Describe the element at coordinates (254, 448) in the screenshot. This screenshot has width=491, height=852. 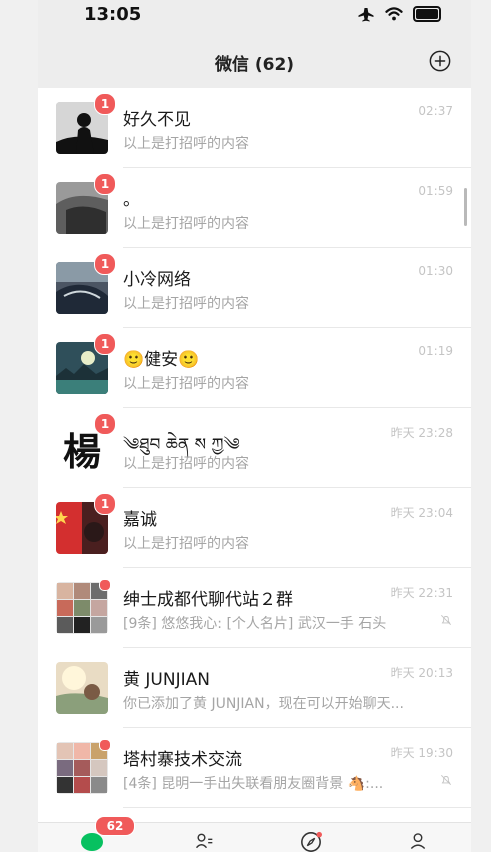
I see `chat-row: 楊 1 ༄ཐུབ ཆེན ས ཀྱ༄ 以上是打招呼的内容 昨天 23:28` at that location.